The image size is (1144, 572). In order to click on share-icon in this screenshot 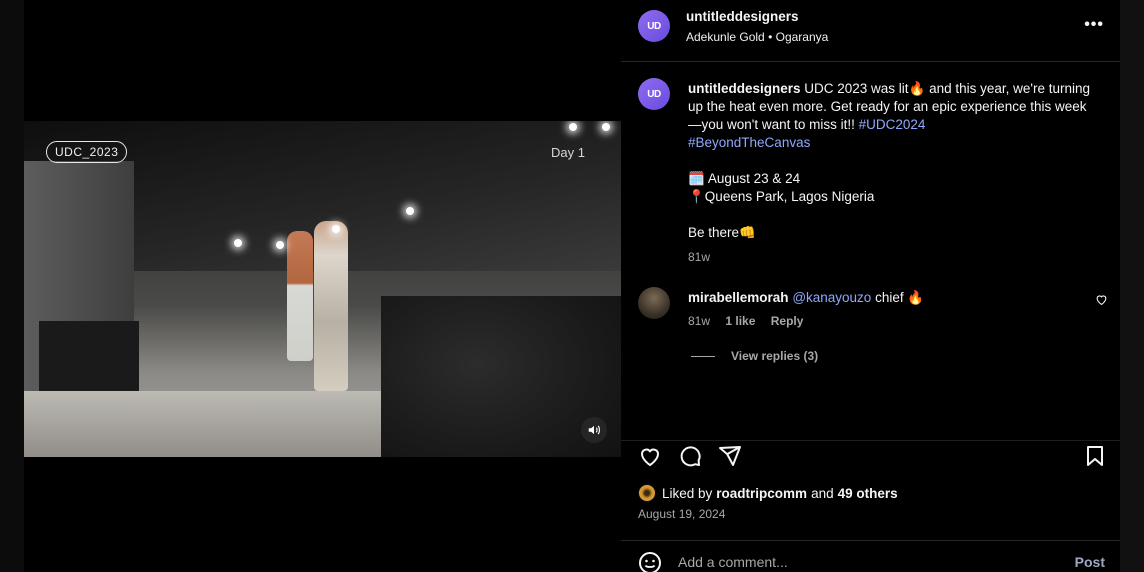, I will do `click(730, 456)`.